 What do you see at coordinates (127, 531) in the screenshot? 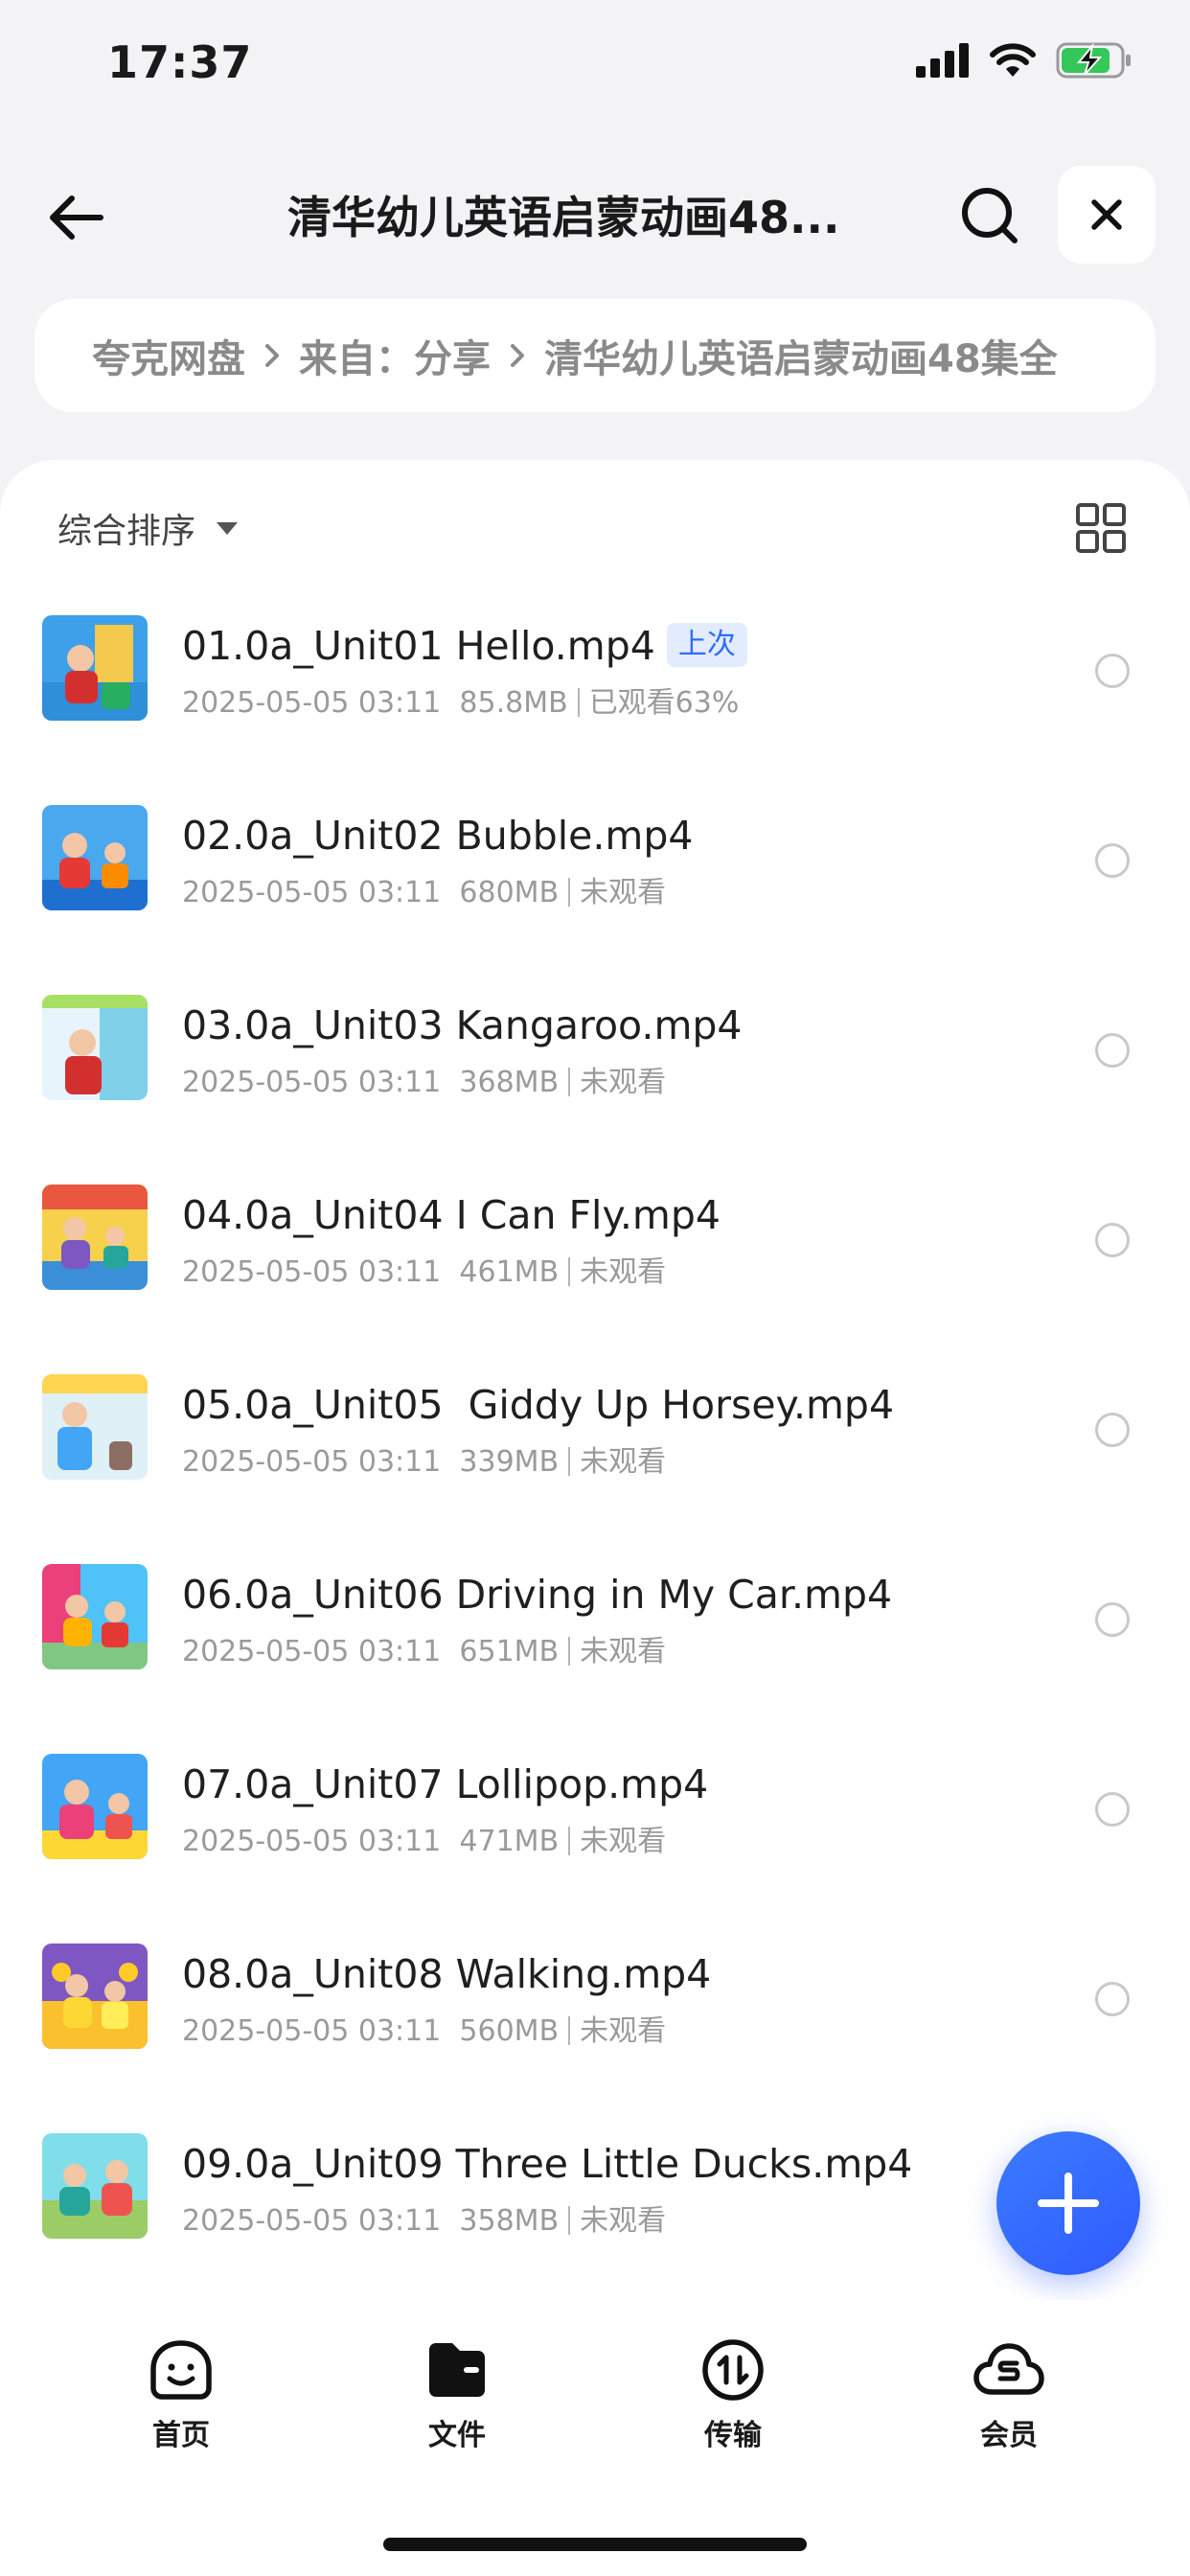
I see `sort-label: 综合排序` at bounding box center [127, 531].